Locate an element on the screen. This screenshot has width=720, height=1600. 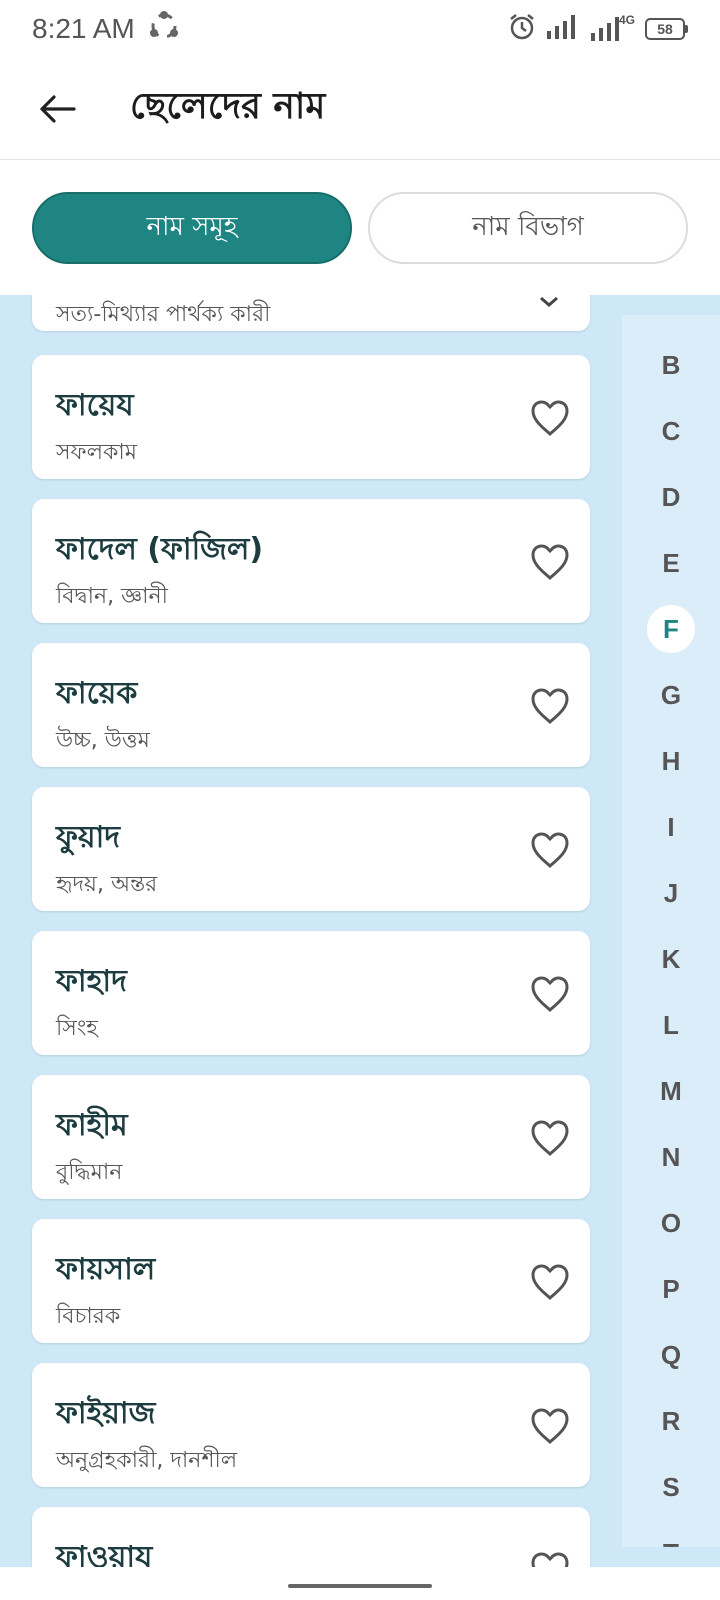
name-meaning: সিংহ is located at coordinates (77, 1028).